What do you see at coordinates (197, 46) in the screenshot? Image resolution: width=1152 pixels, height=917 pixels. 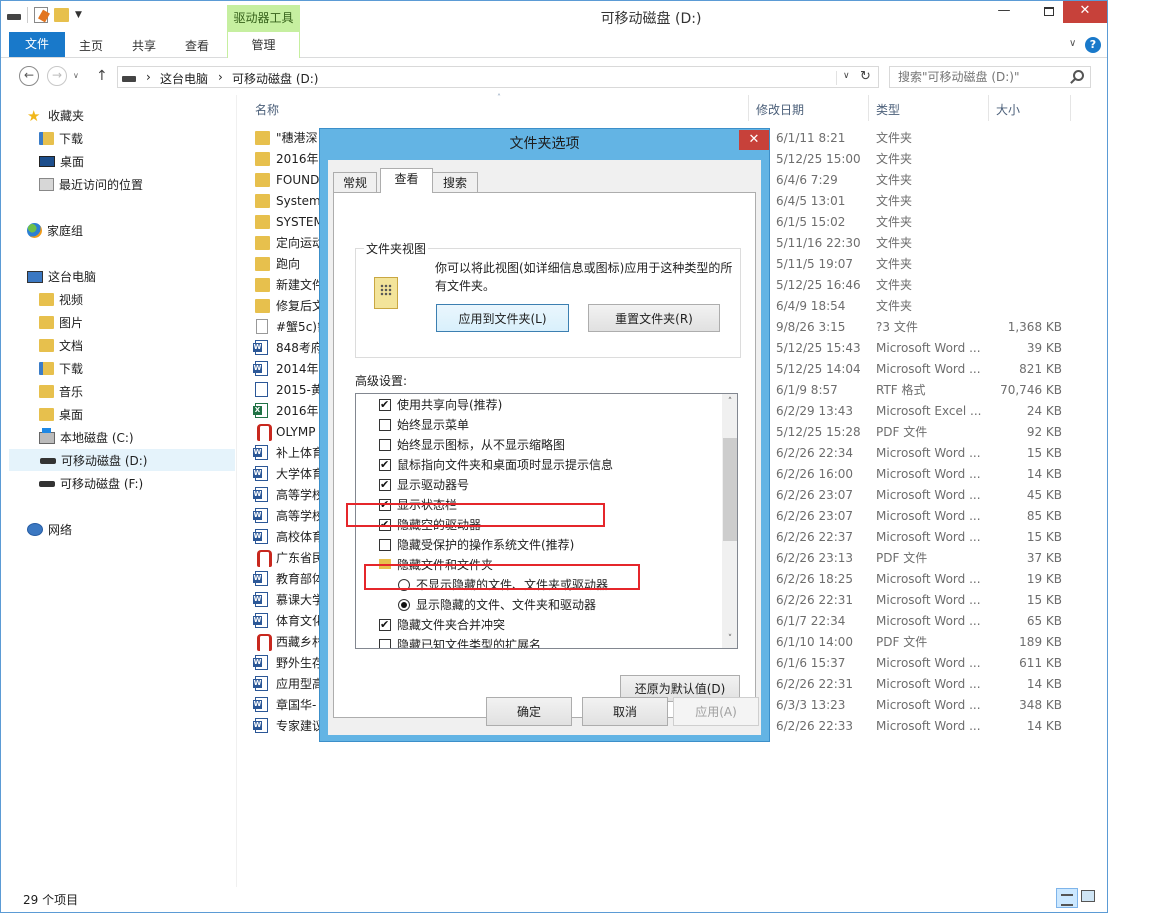 I see `tab-view: 查看` at bounding box center [197, 46].